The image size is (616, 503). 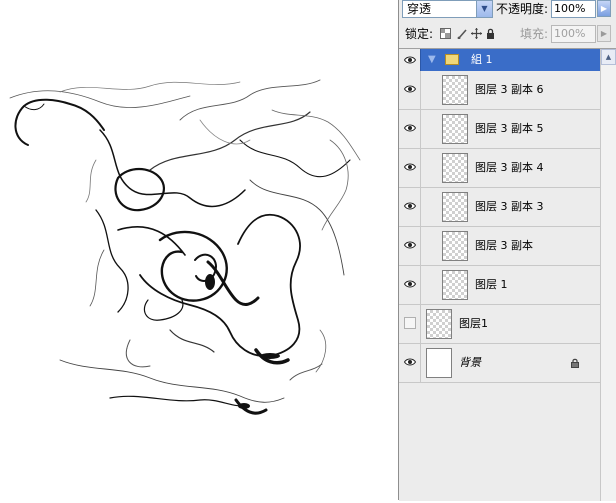 What do you see at coordinates (445, 33) in the screenshot?
I see `lock-transparency-icon` at bounding box center [445, 33].